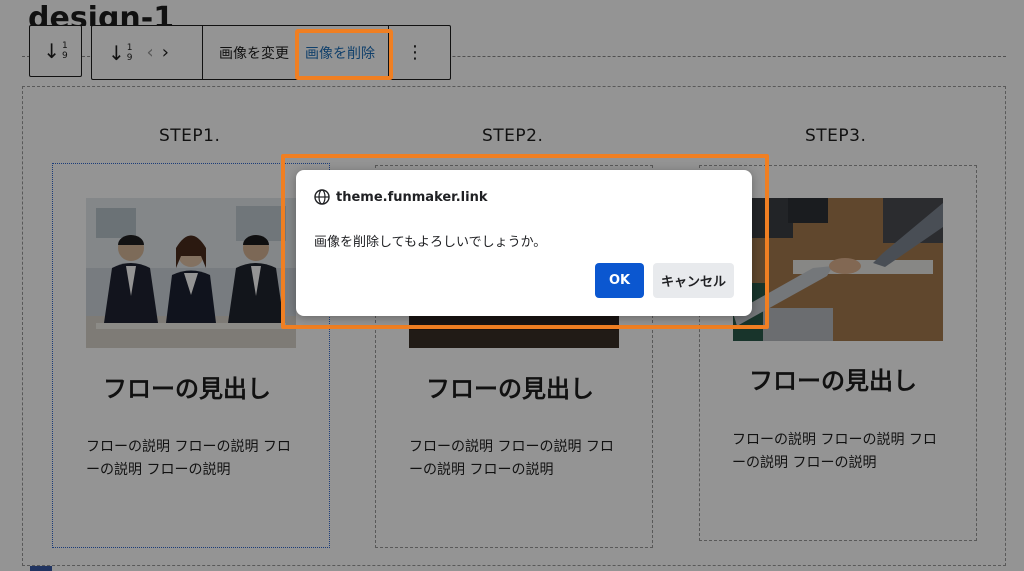 The height and width of the screenshot is (571, 1024). I want to click on globe-icon, so click(322, 197).